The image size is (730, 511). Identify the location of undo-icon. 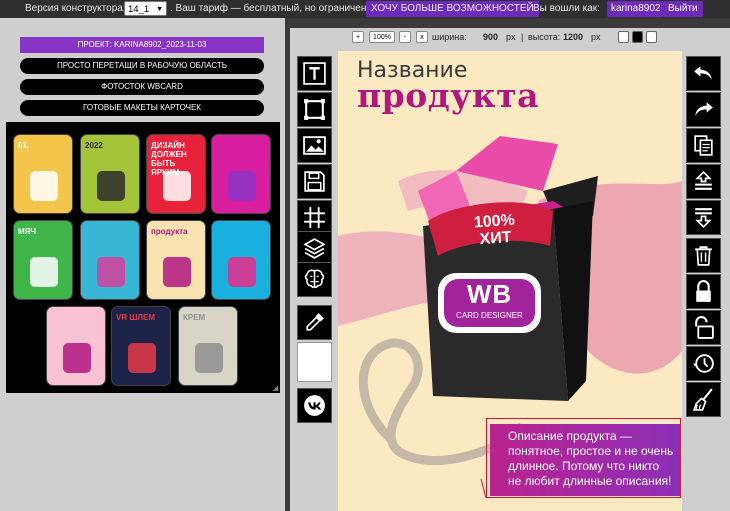
(703, 73).